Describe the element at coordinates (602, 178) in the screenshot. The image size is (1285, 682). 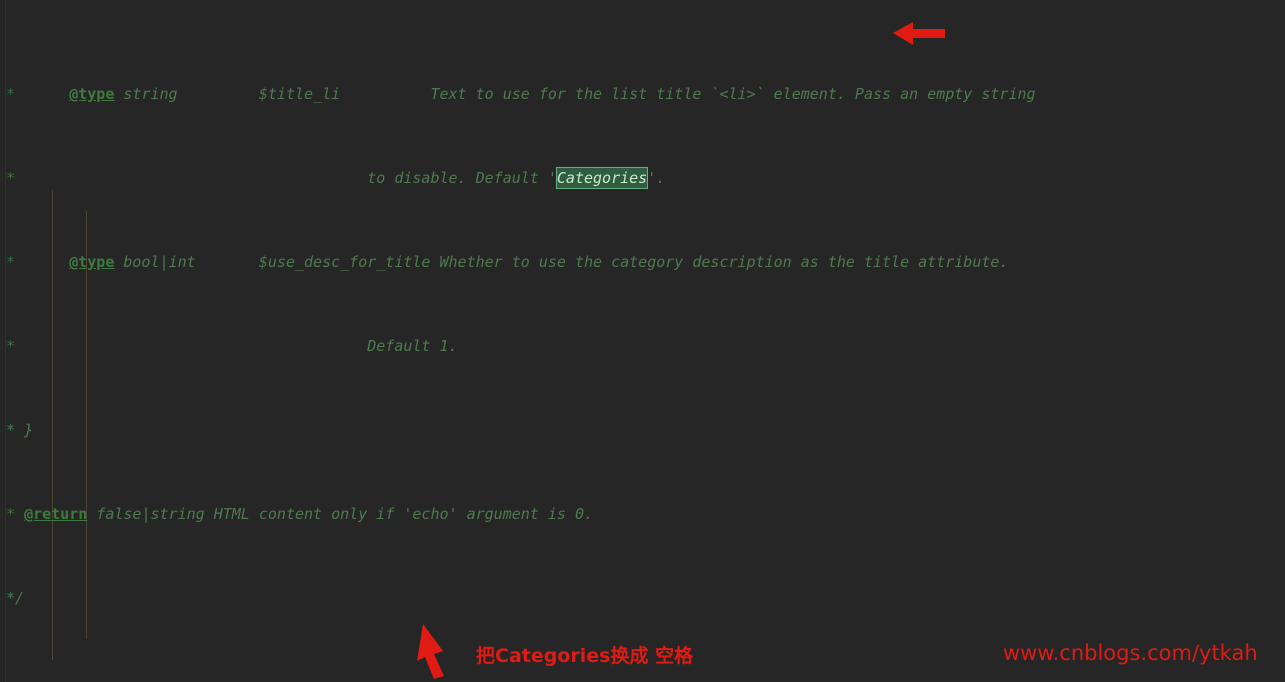
I see `search-match-categories: Categories` at that location.